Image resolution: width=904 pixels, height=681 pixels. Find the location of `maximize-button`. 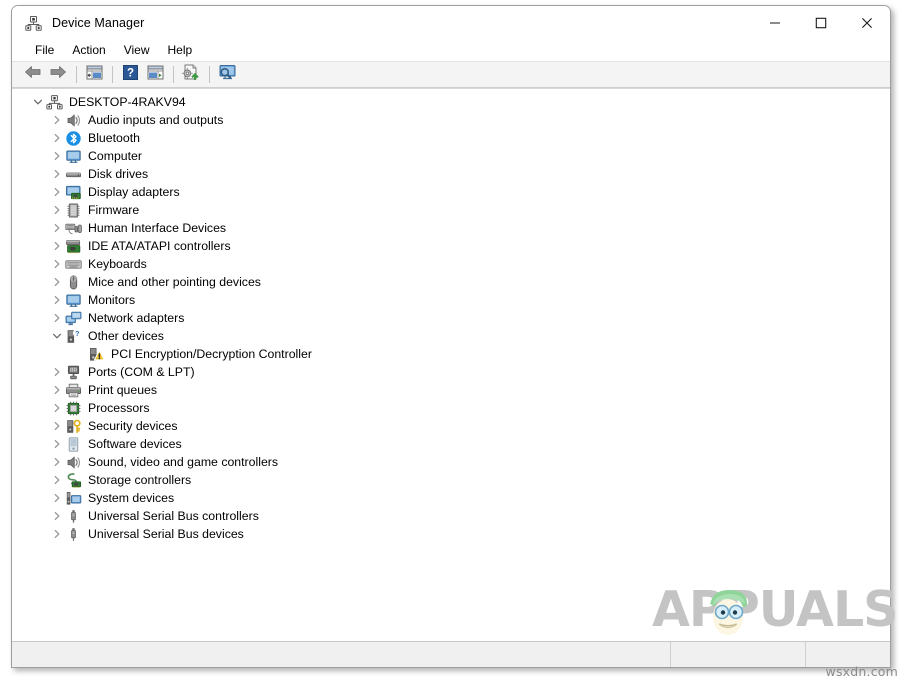

maximize-button is located at coordinates (821, 23).